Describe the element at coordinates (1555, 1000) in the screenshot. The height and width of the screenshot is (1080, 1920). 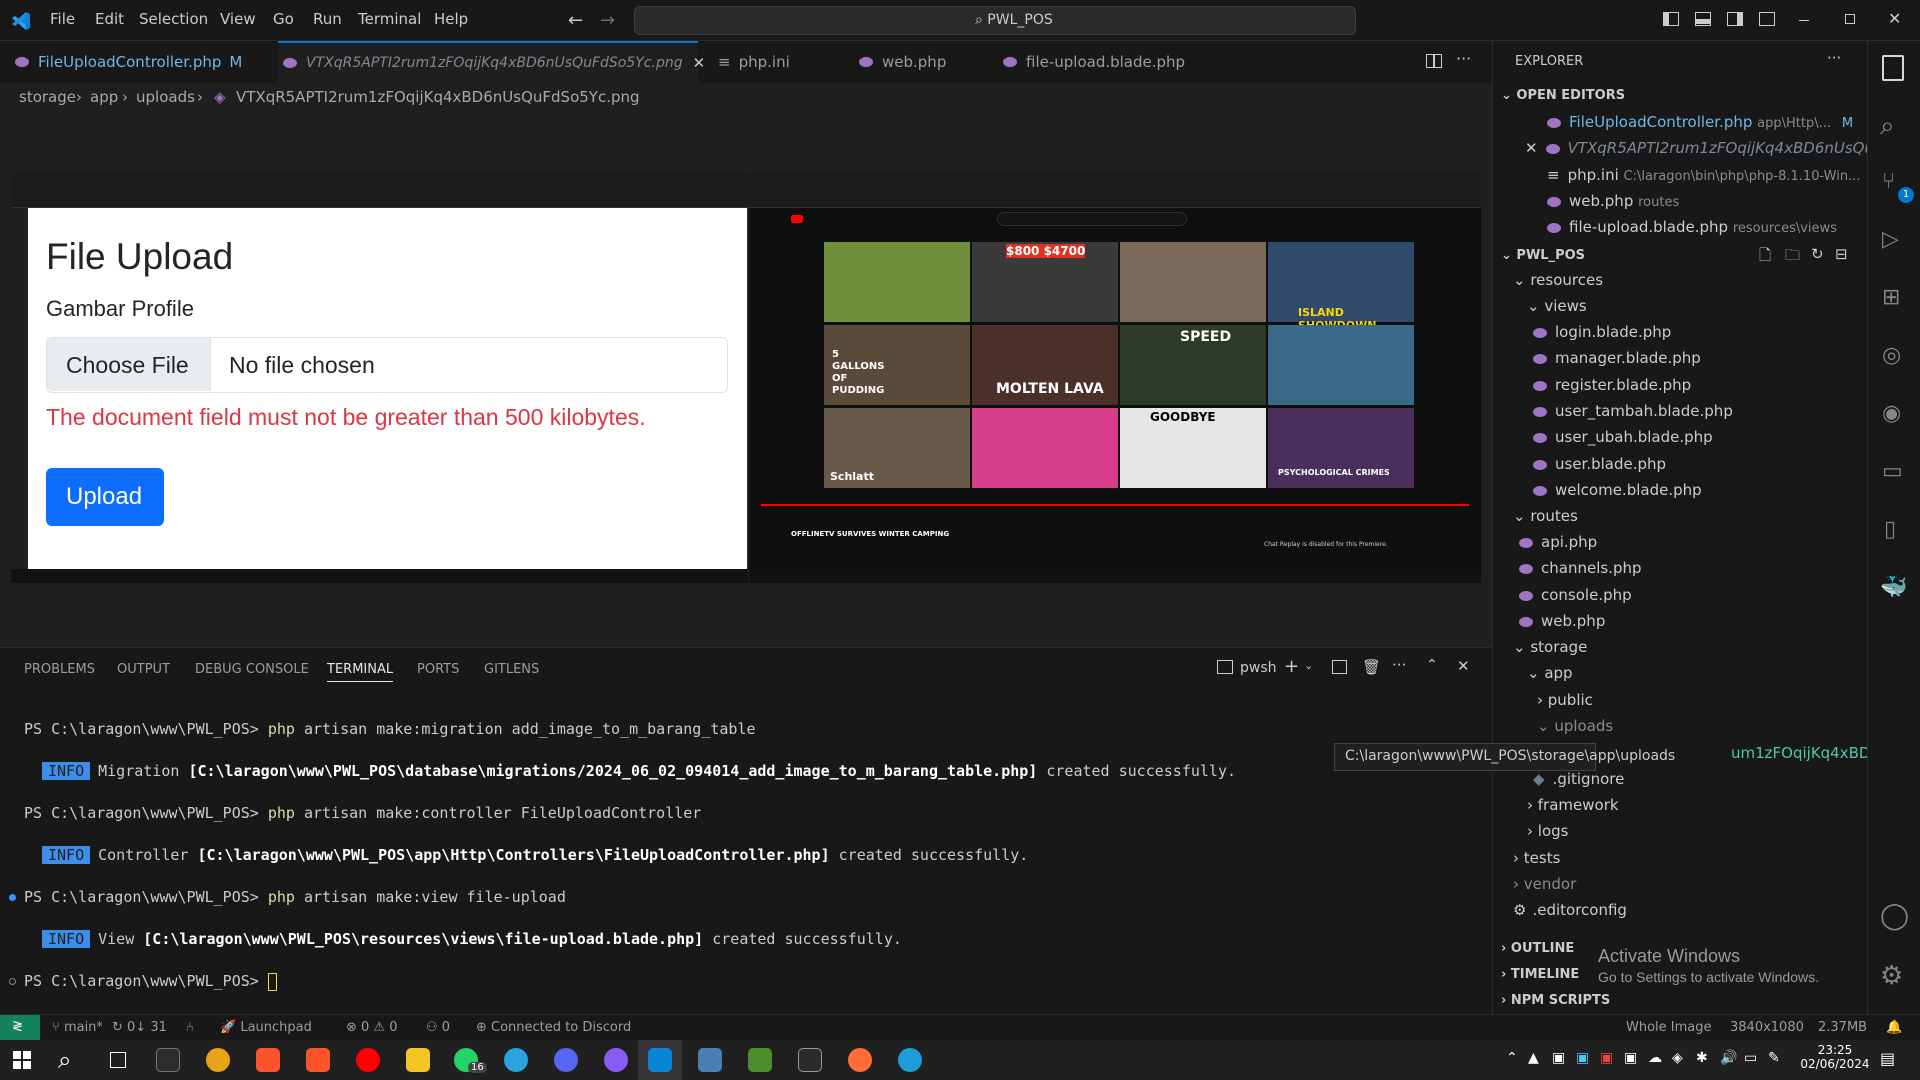
I see `npm-scripts-section: › NPM SCRIPTS` at that location.